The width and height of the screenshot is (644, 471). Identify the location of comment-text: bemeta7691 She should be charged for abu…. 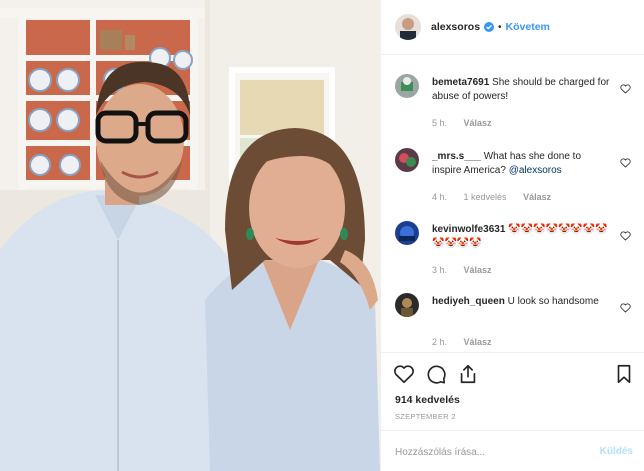
(522, 90).